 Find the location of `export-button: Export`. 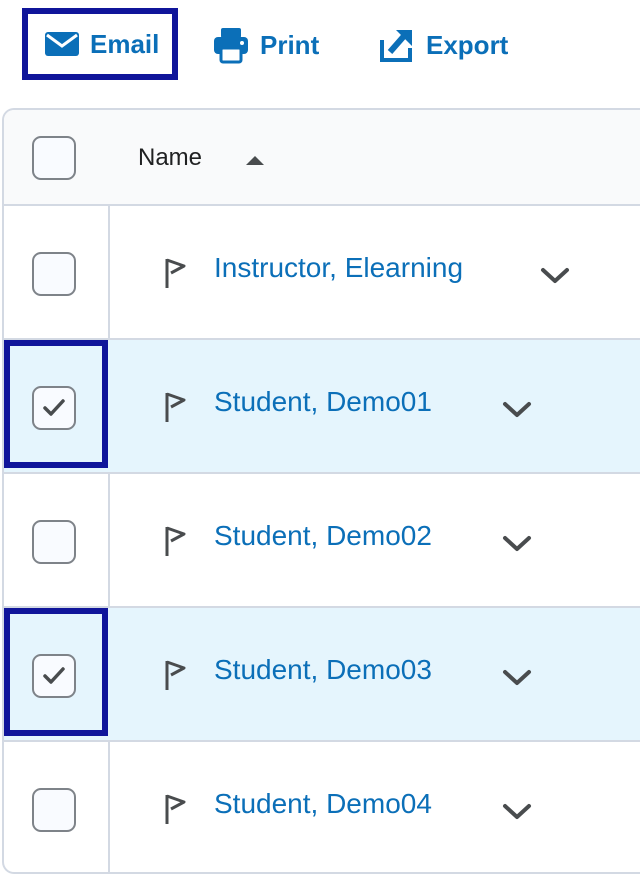

export-button: Export is located at coordinates (443, 45).